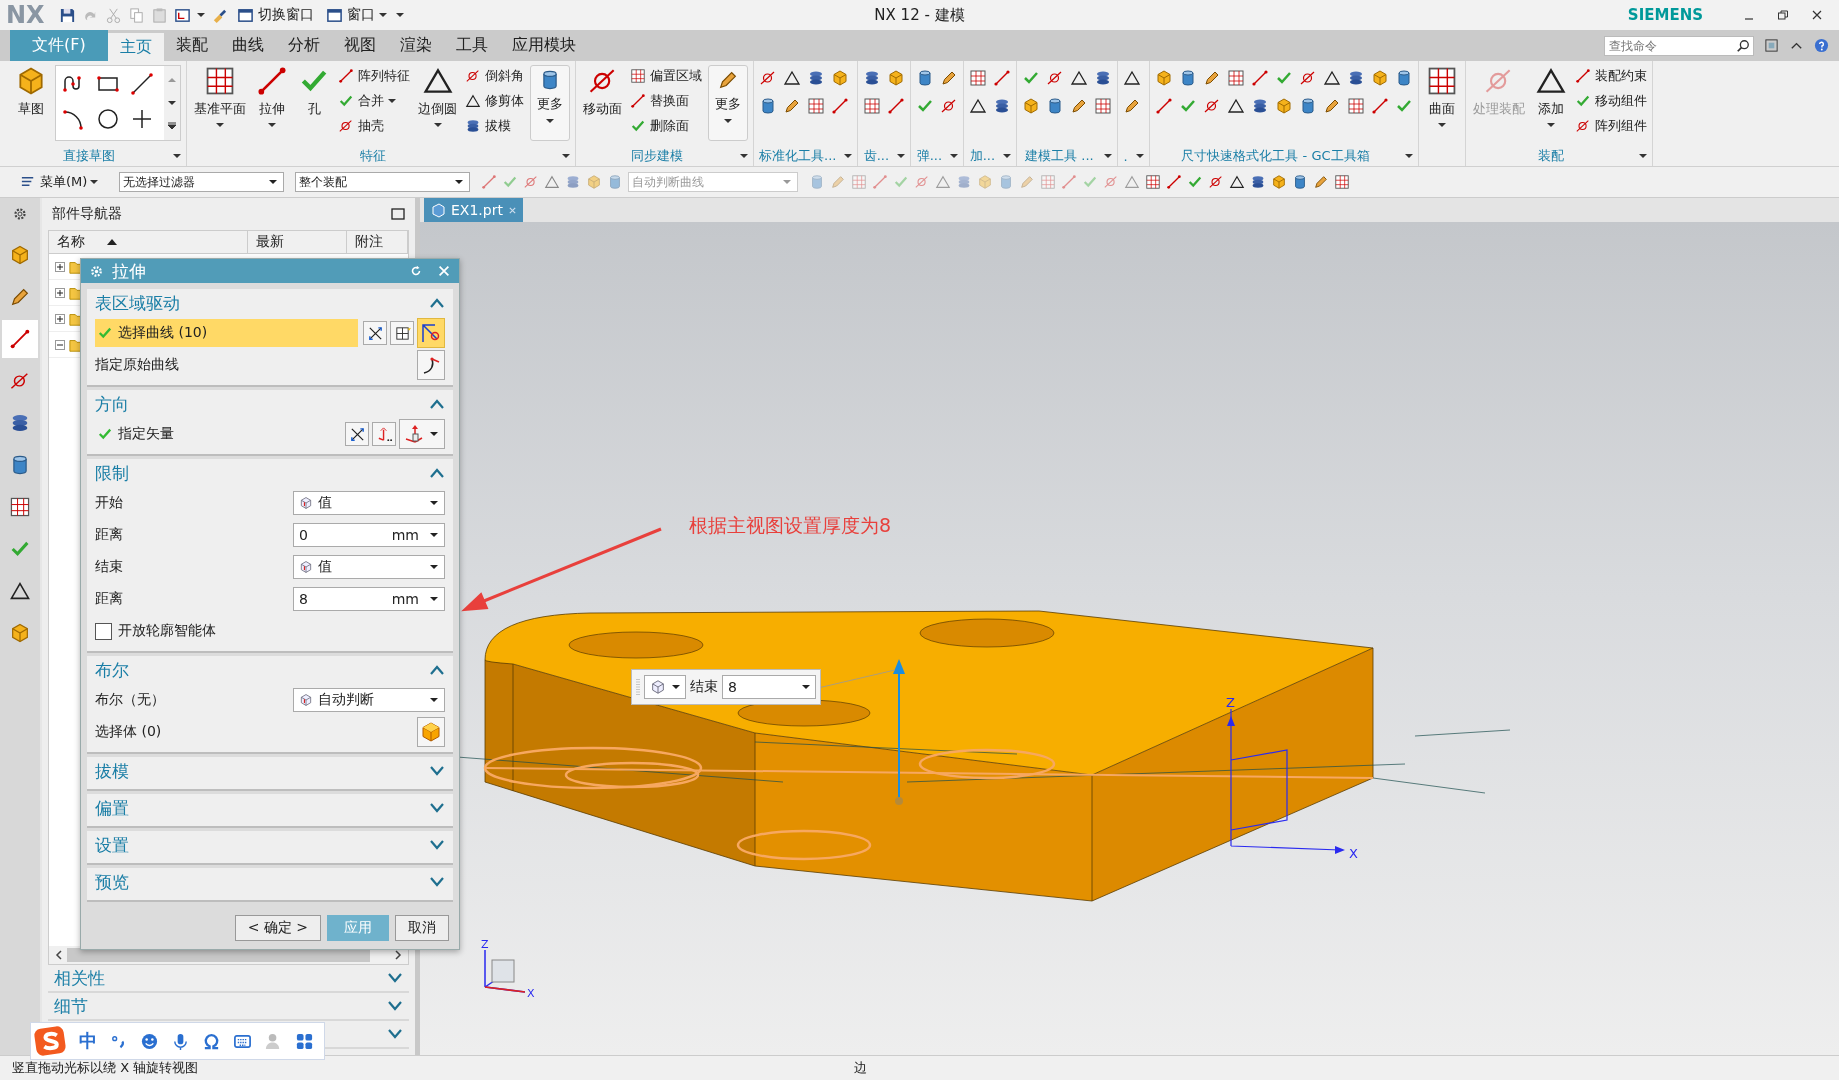 The width and height of the screenshot is (1839, 1080). What do you see at coordinates (172, 79) in the screenshot?
I see `scroll-up-icon` at bounding box center [172, 79].